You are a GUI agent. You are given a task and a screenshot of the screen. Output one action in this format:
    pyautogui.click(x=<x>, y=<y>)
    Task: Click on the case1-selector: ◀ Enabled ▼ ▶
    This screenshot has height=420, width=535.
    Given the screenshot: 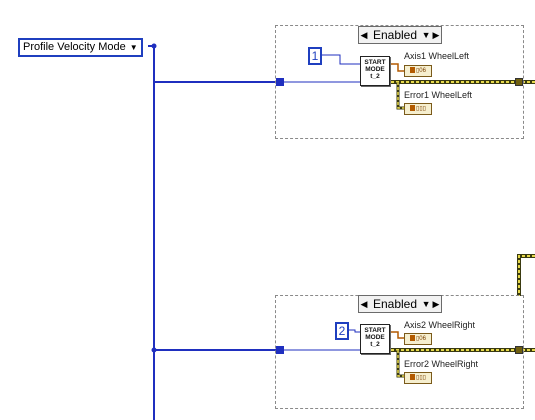 What is the action you would take?
    pyautogui.click(x=400, y=35)
    